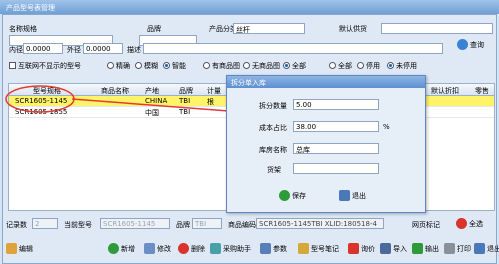  Describe the element at coordinates (385, 248) in the screenshot. I see `import-icon` at that location.